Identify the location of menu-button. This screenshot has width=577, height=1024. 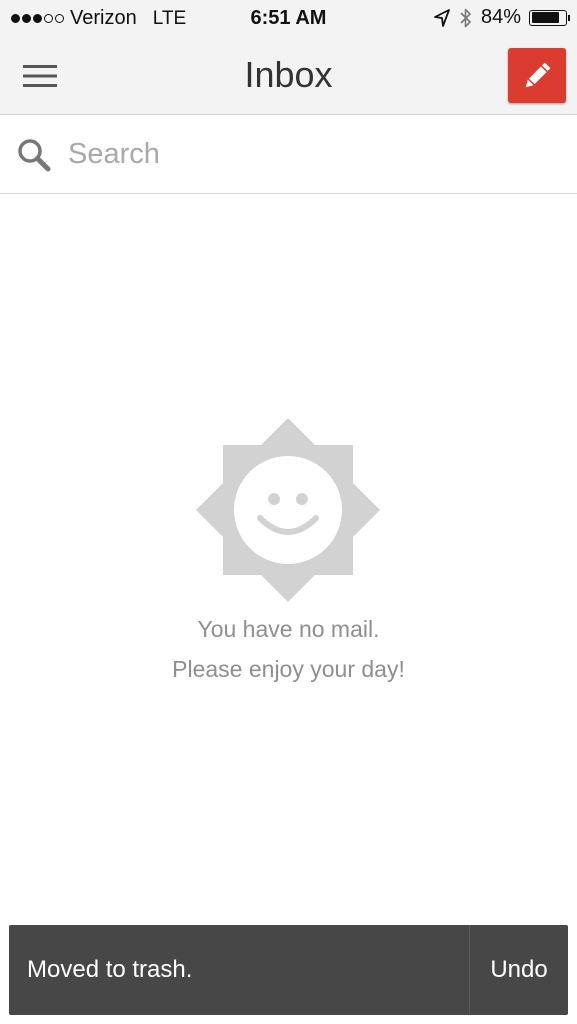
(40, 76).